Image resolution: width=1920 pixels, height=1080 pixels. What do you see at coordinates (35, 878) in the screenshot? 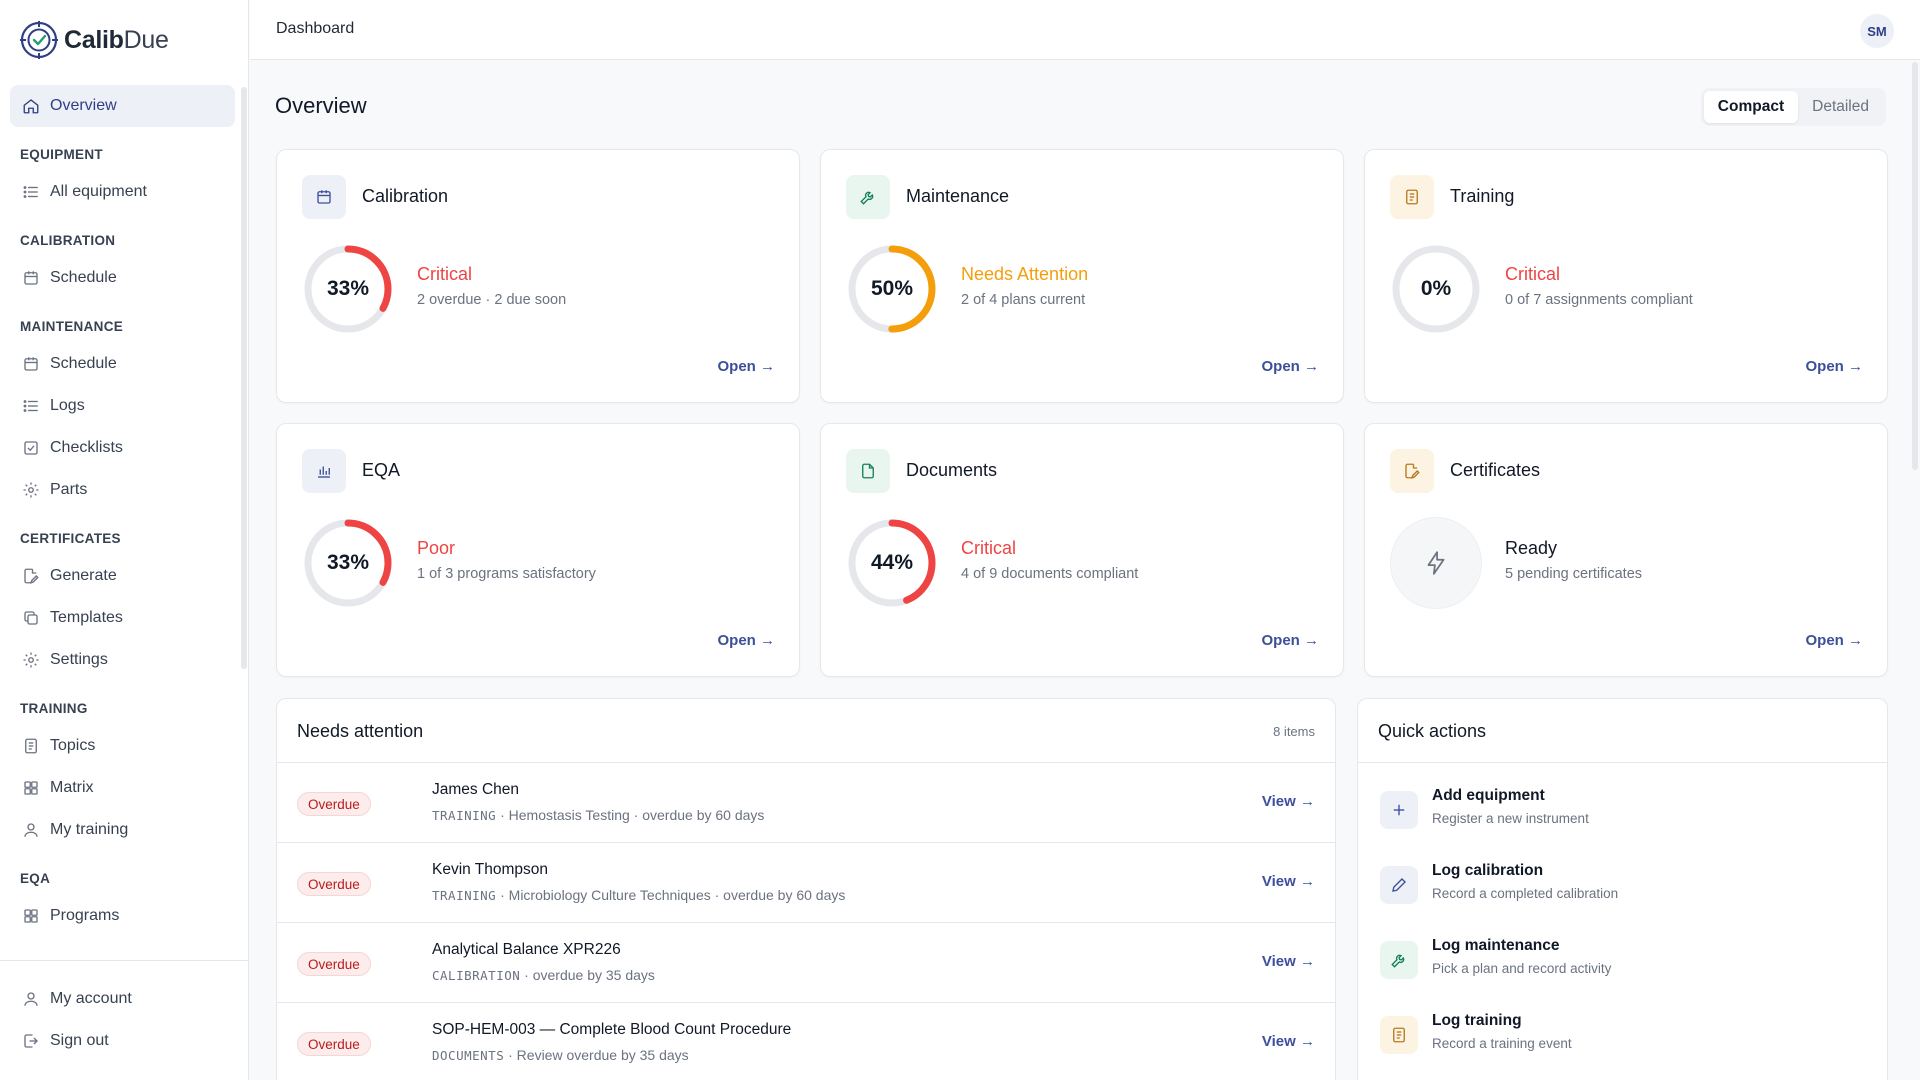
I see `section-eqa: EQA` at bounding box center [35, 878].